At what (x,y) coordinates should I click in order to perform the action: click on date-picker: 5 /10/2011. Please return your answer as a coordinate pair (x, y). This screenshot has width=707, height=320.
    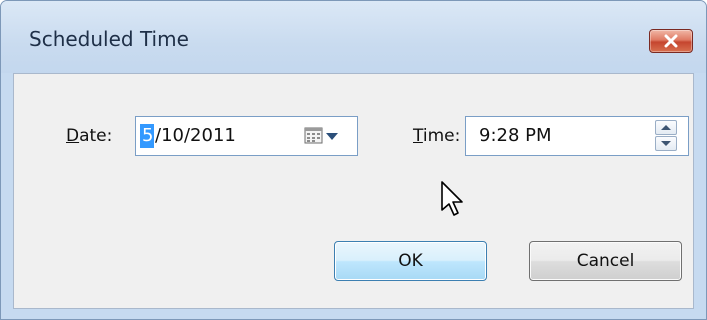
    Looking at the image, I should click on (246, 136).